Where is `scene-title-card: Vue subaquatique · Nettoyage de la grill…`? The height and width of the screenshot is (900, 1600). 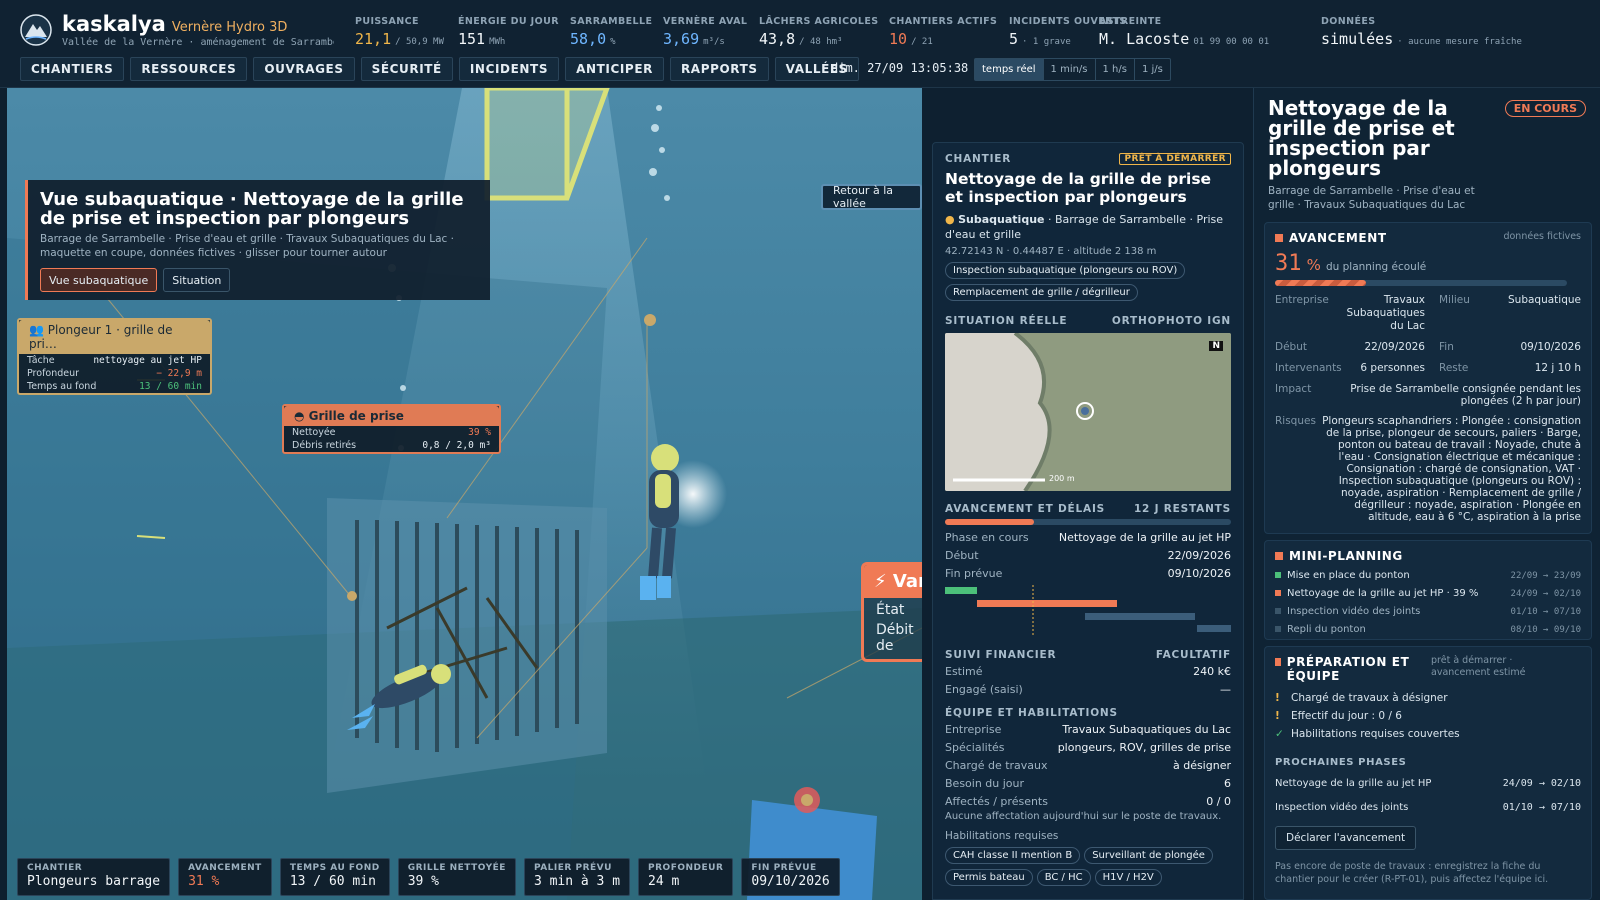 scene-title-card: Vue subaquatique · Nettoyage de la grill… is located at coordinates (257, 240).